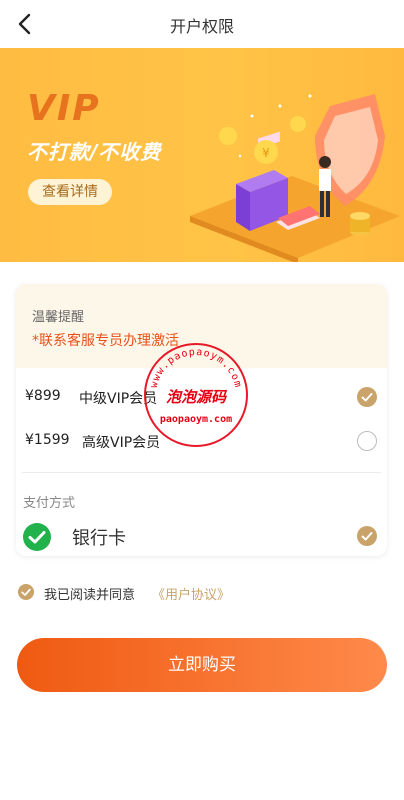 This screenshot has width=404, height=800. Describe the element at coordinates (70, 192) in the screenshot. I see `view-details-button: 查看详情` at that location.